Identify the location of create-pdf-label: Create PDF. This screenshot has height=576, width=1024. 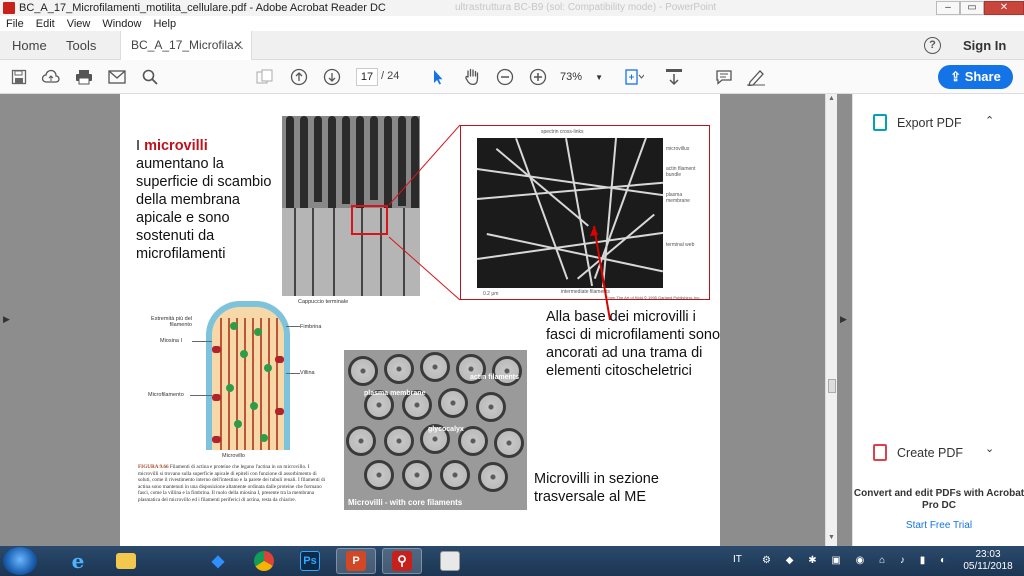
(930, 452).